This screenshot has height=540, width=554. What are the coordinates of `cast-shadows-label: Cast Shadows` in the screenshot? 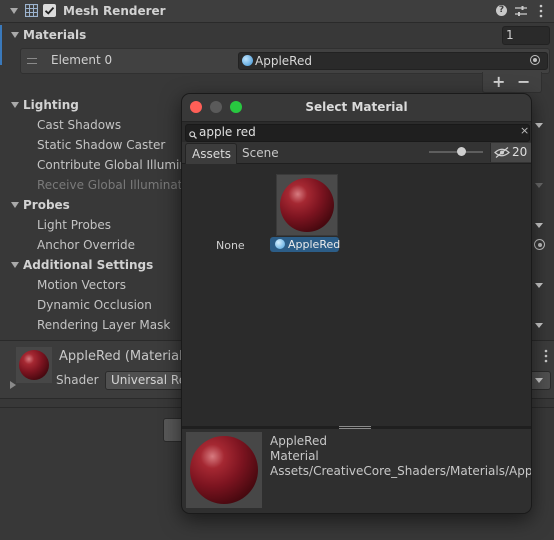 It's located at (79, 125).